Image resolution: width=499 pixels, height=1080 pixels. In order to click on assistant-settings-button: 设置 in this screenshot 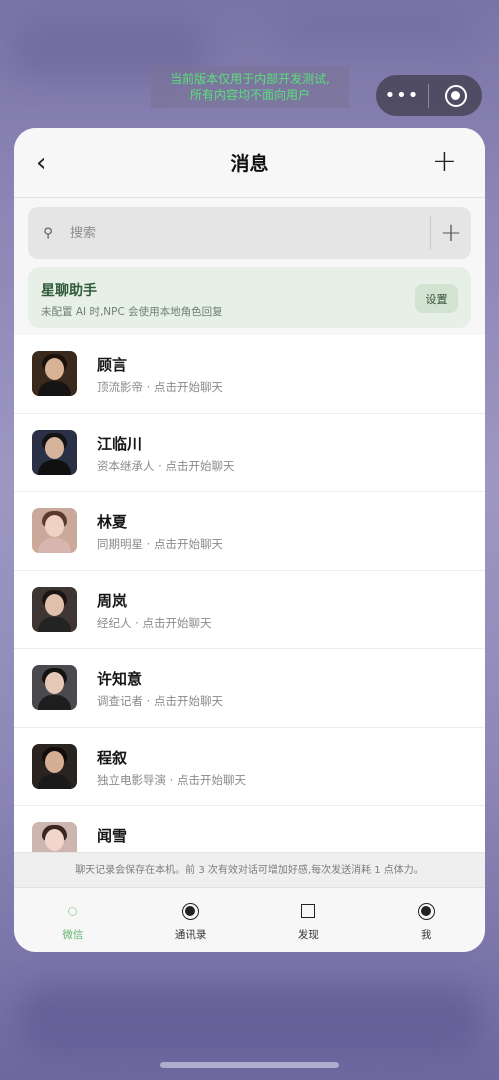, I will do `click(436, 298)`.